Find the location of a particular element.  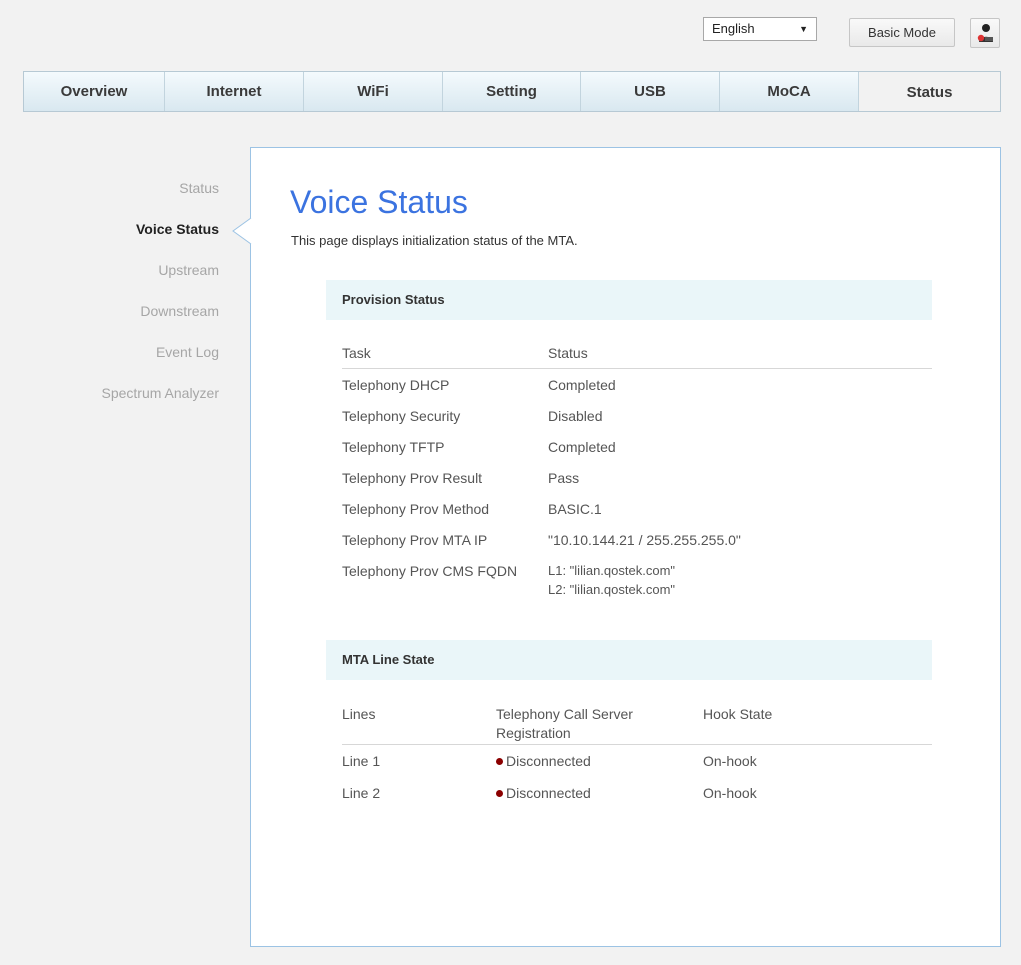

table-row-line: Line 1 is located at coordinates (361, 761).